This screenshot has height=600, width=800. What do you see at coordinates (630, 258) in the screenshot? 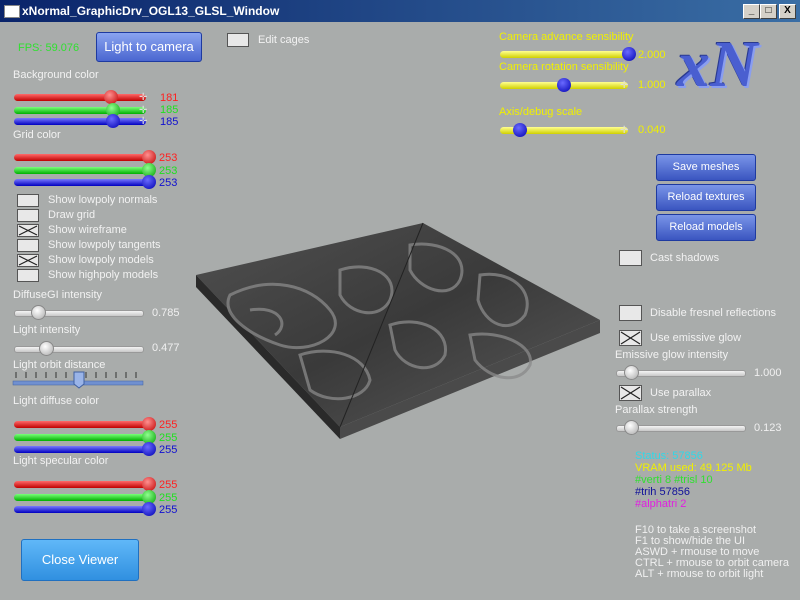
I see `cast-shadows-checkbox` at bounding box center [630, 258].